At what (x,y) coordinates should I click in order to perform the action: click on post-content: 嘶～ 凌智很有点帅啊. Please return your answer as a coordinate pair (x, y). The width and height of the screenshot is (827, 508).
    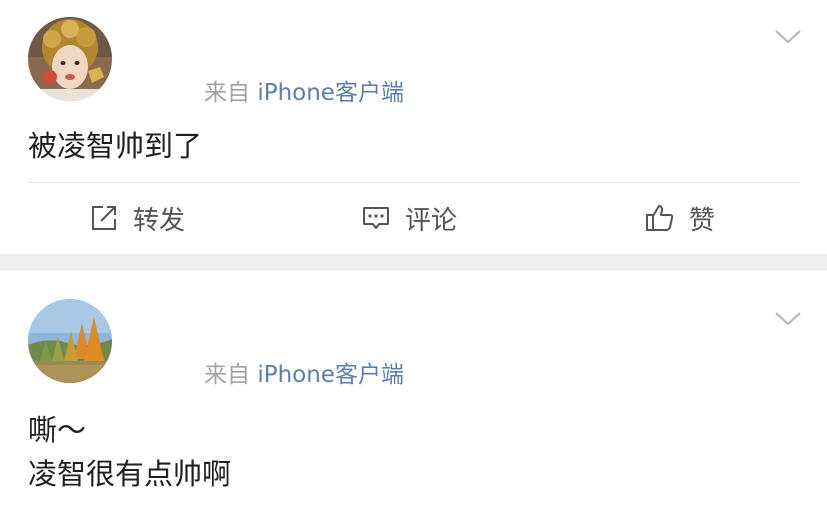
    Looking at the image, I should click on (129, 452).